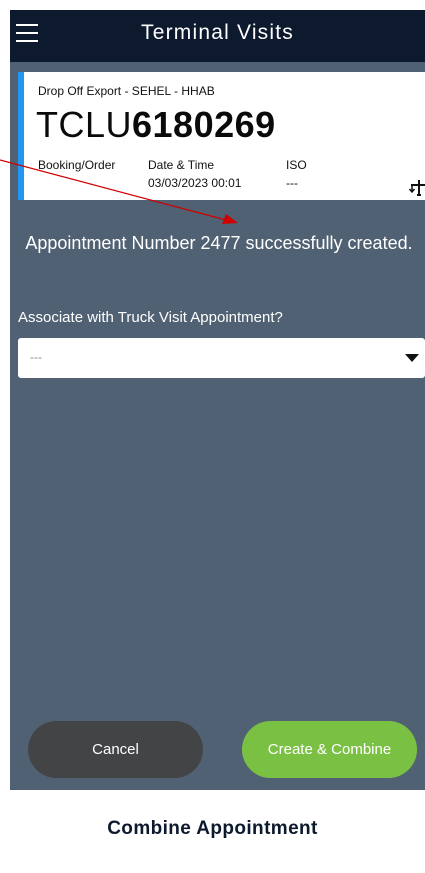 This screenshot has height=873, width=425. I want to click on create-combine-button: Create & Combine, so click(329, 749).